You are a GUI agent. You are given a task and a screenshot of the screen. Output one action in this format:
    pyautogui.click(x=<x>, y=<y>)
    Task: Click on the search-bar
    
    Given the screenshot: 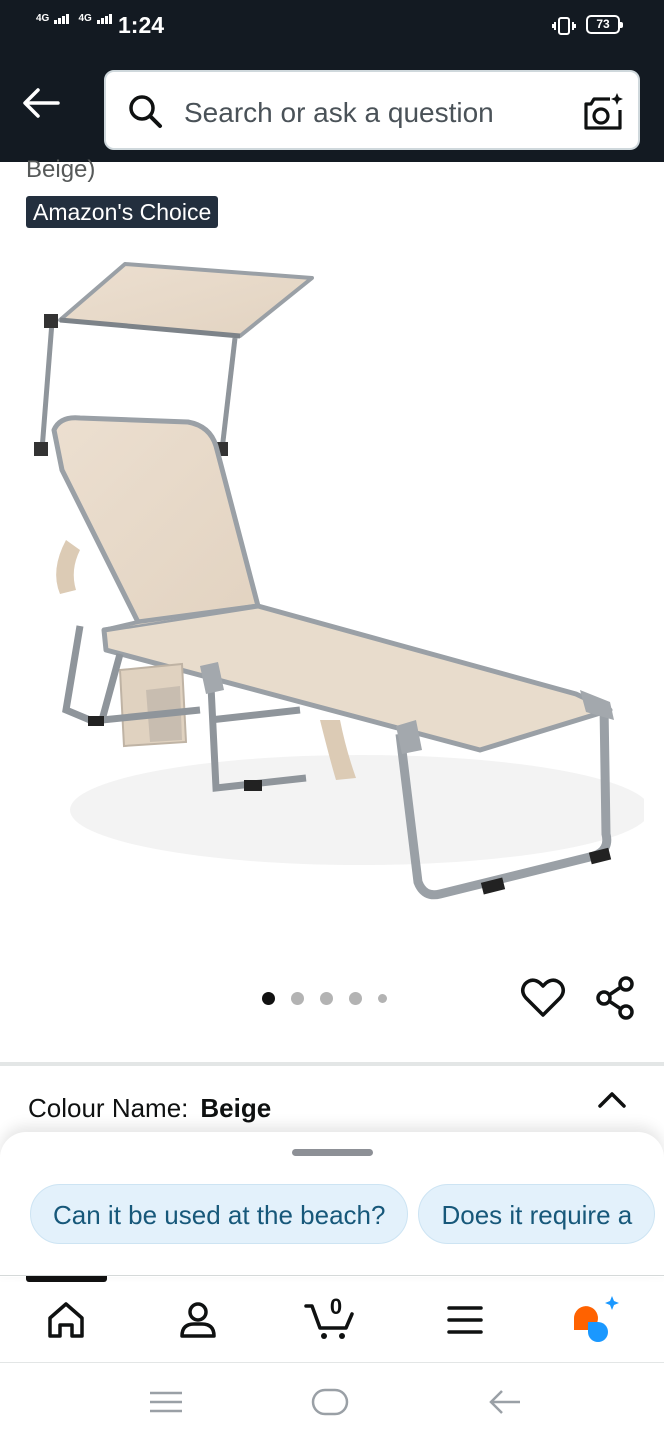 What is the action you would take?
    pyautogui.click(x=372, y=110)
    